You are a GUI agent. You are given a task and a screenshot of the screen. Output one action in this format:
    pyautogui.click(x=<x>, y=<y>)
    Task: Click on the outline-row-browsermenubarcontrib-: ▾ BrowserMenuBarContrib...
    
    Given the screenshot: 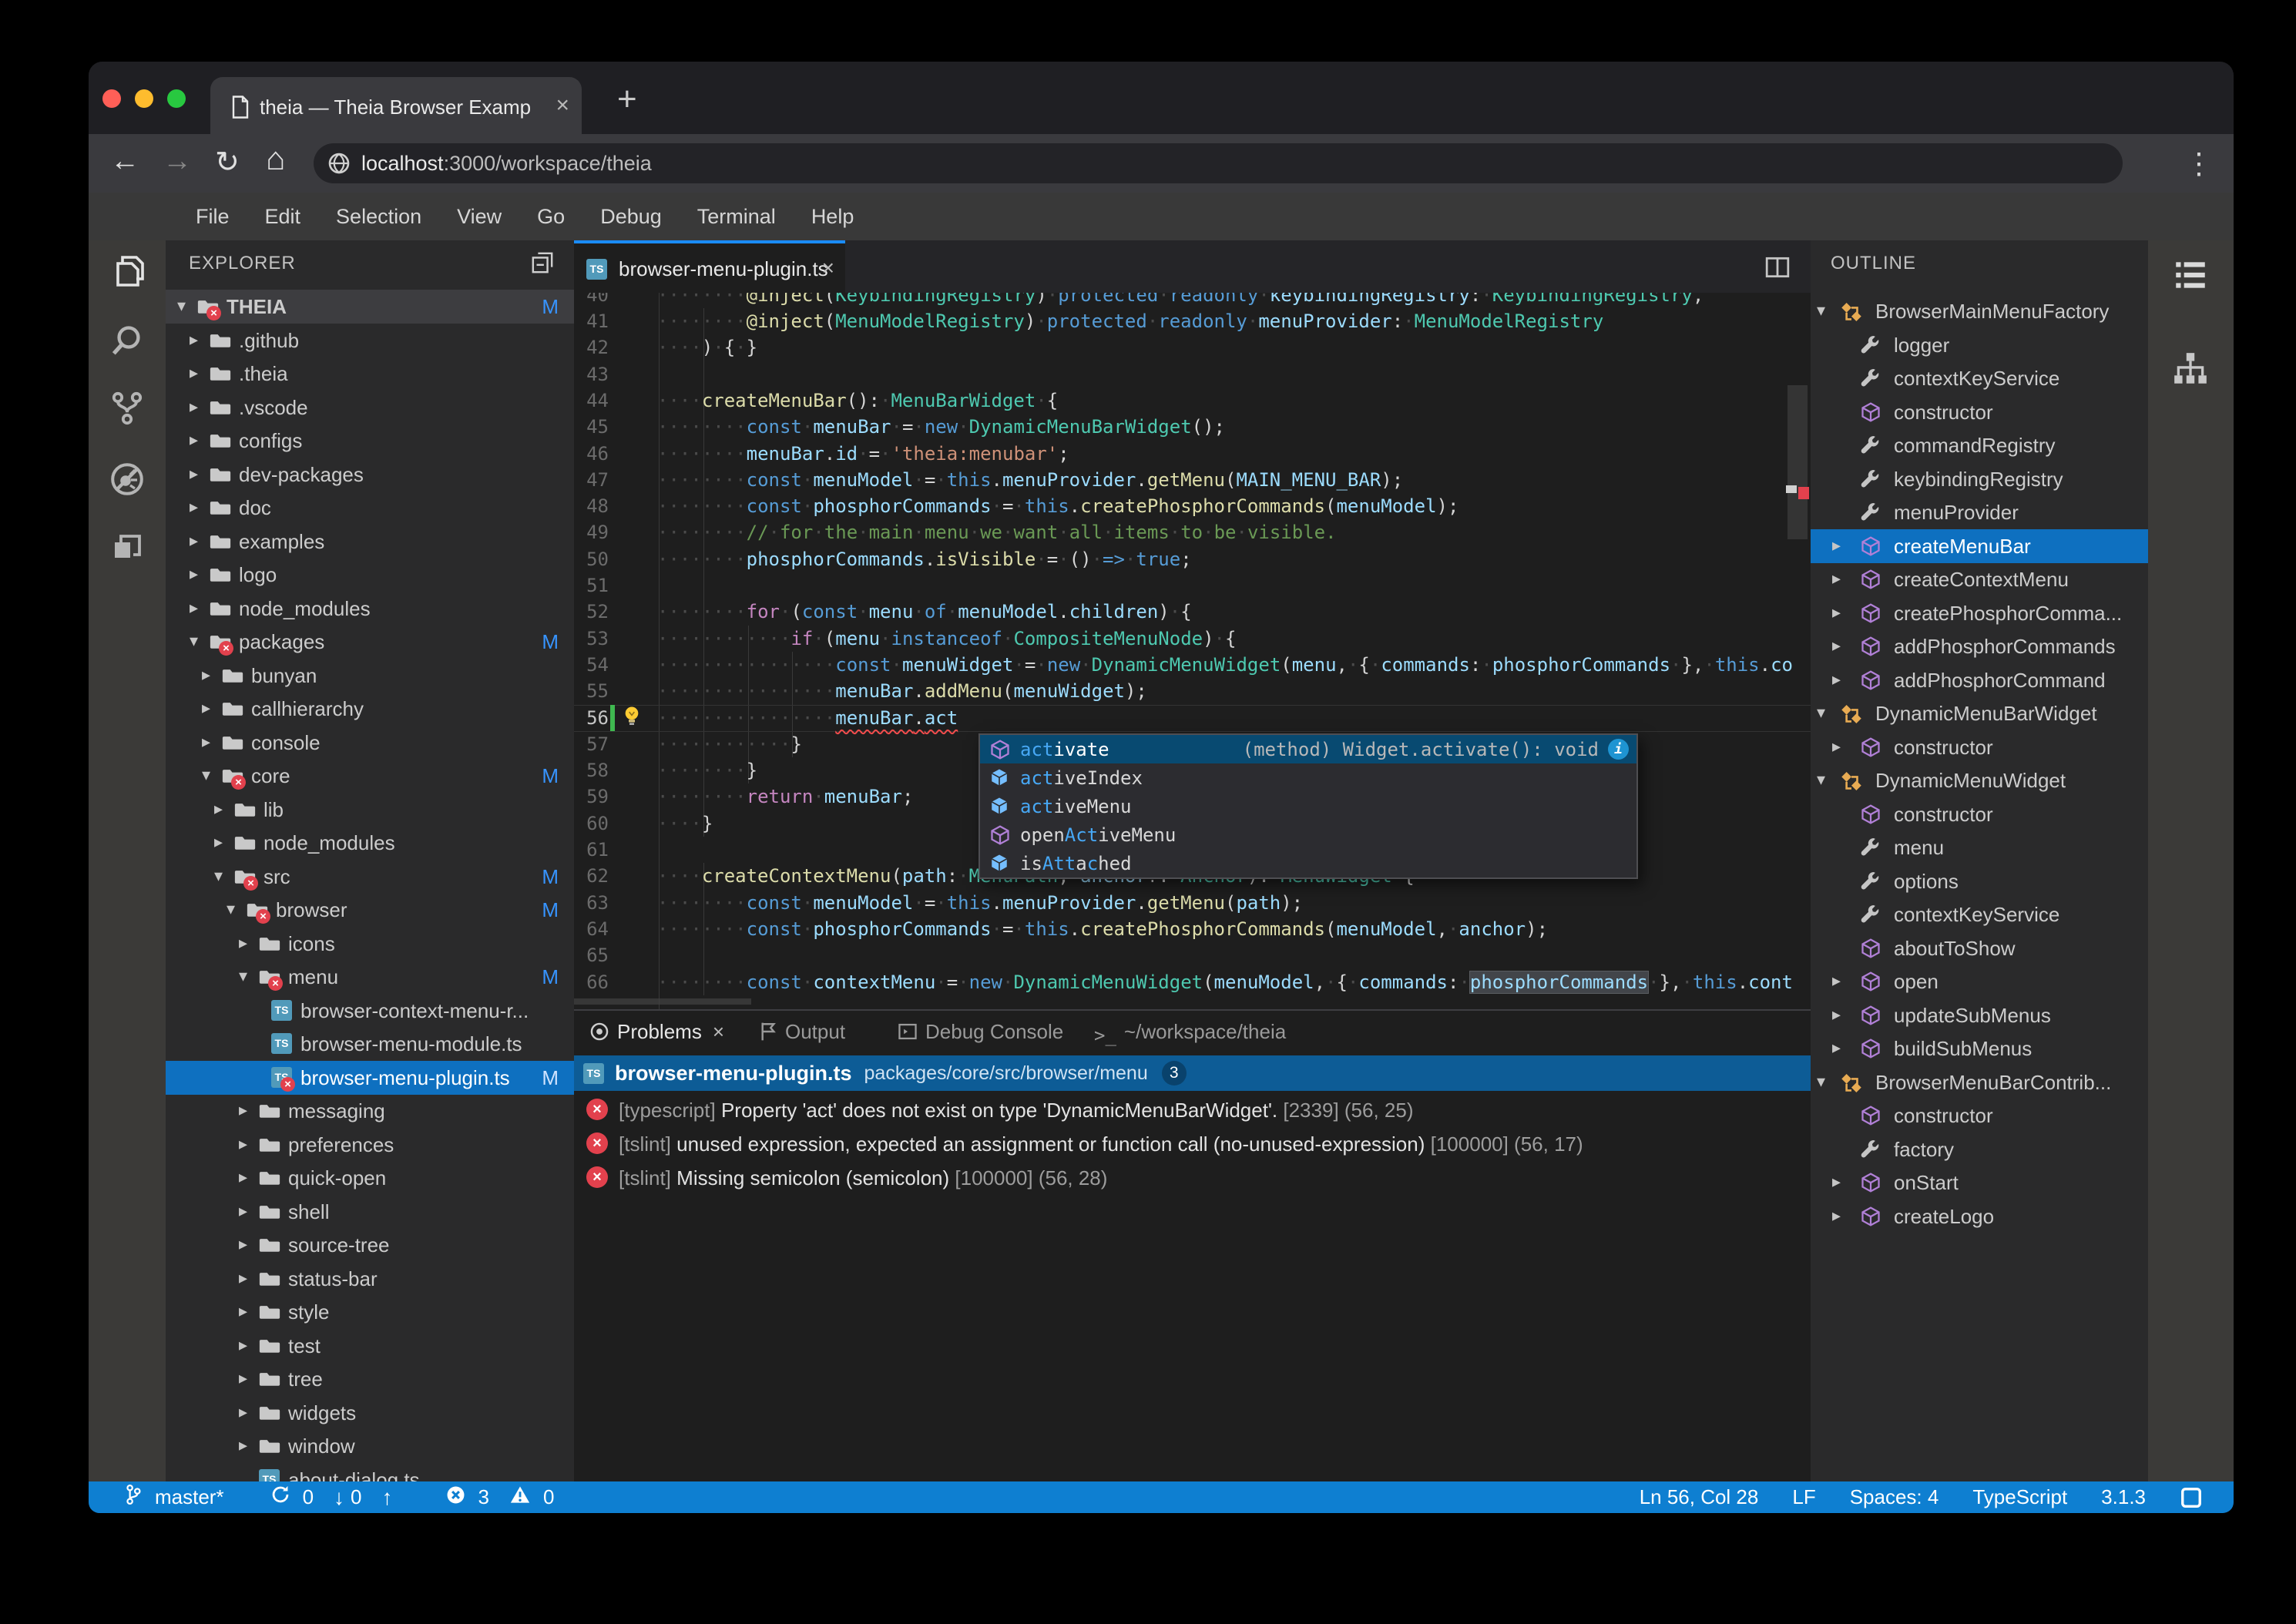 What is the action you would take?
    pyautogui.click(x=1980, y=1082)
    